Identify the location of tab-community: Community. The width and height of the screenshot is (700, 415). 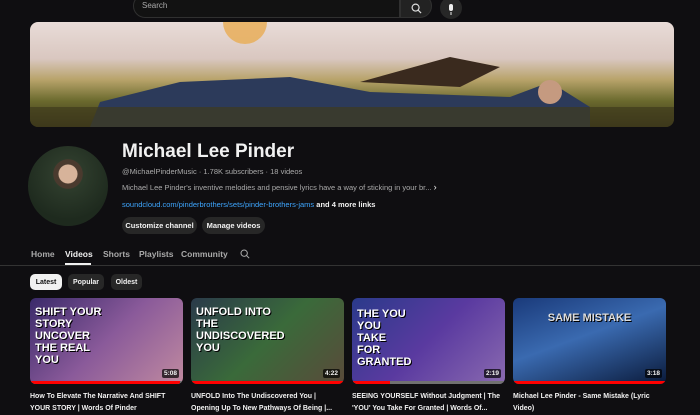
(204, 254).